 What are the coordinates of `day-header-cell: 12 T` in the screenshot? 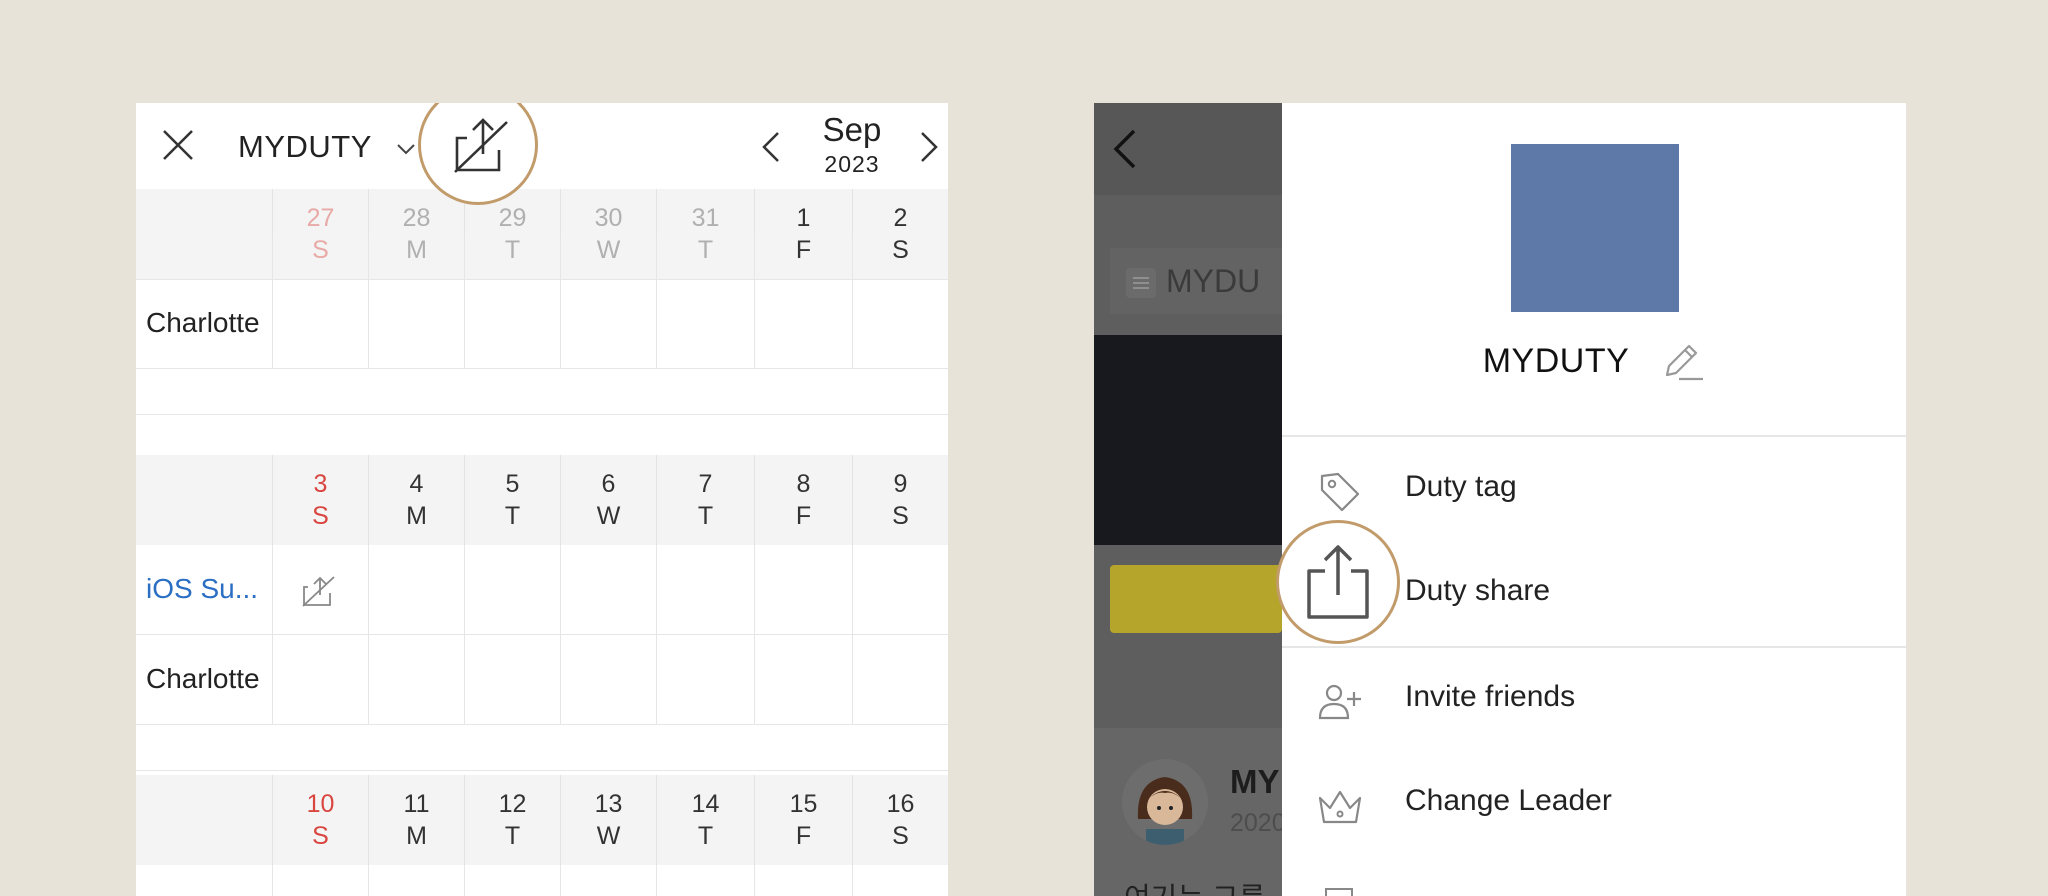 It's located at (512, 820).